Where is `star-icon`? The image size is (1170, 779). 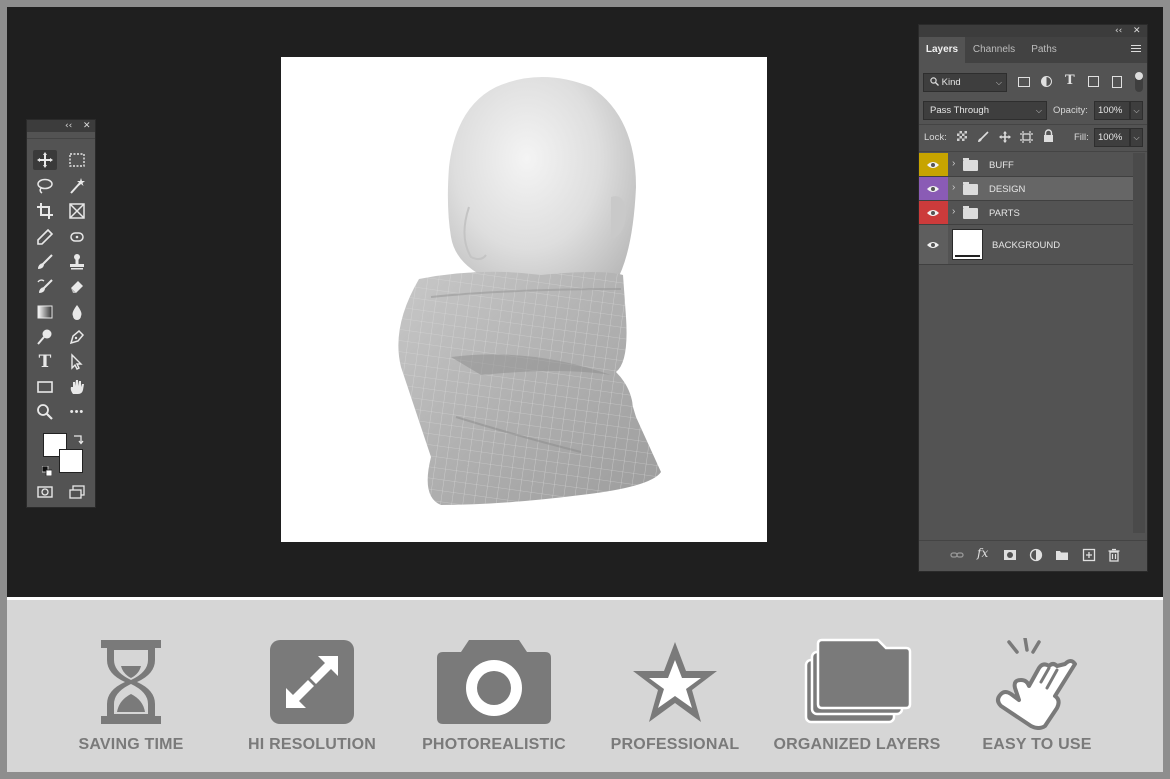 star-icon is located at coordinates (675, 682).